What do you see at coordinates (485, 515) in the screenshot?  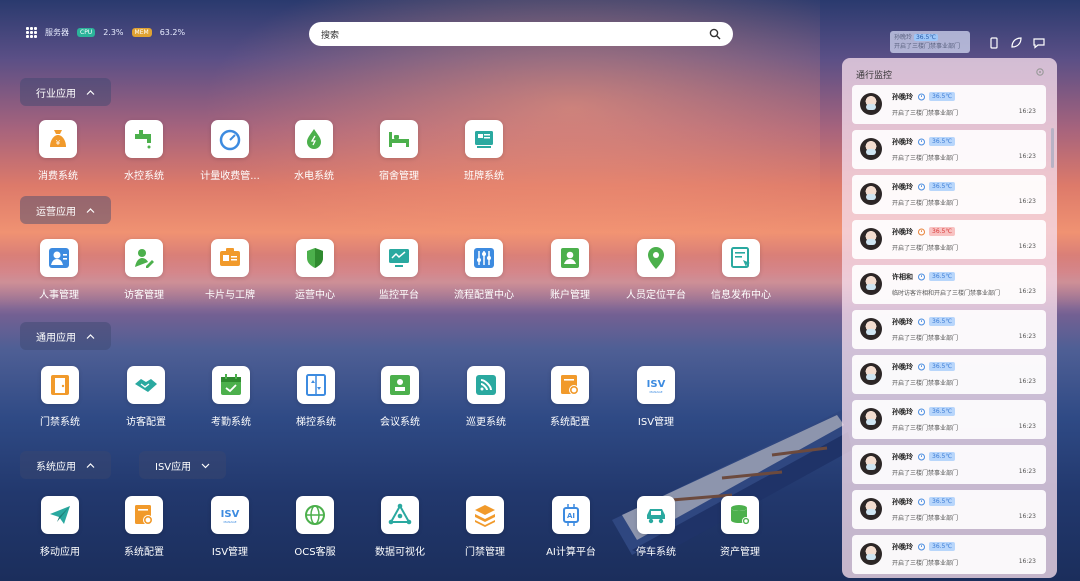 I see `layers-icon` at bounding box center [485, 515].